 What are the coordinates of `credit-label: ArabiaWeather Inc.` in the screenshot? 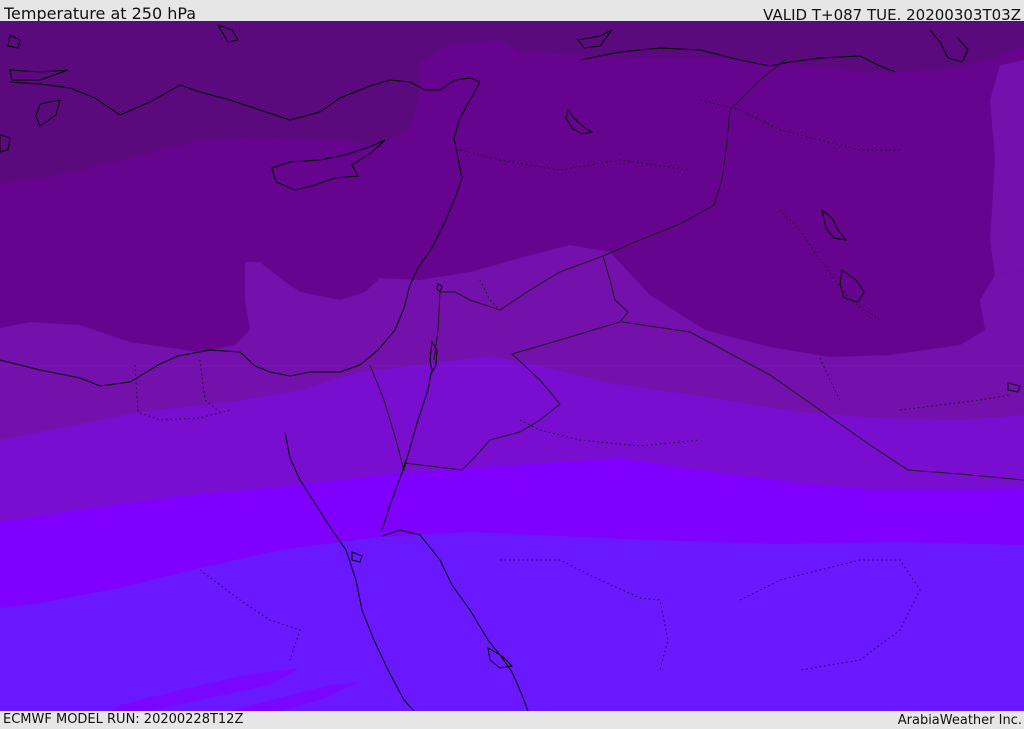 It's located at (959, 720).